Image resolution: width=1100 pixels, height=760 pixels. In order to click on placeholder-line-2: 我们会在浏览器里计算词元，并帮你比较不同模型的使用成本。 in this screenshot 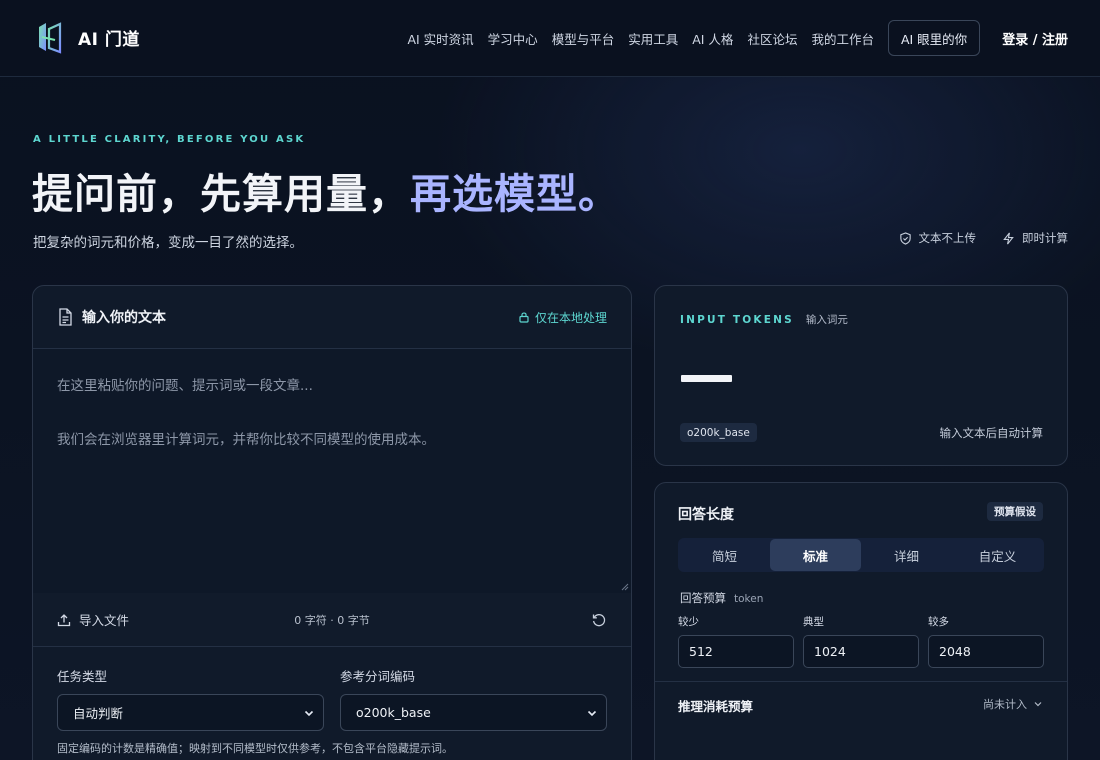, I will do `click(246, 440)`.